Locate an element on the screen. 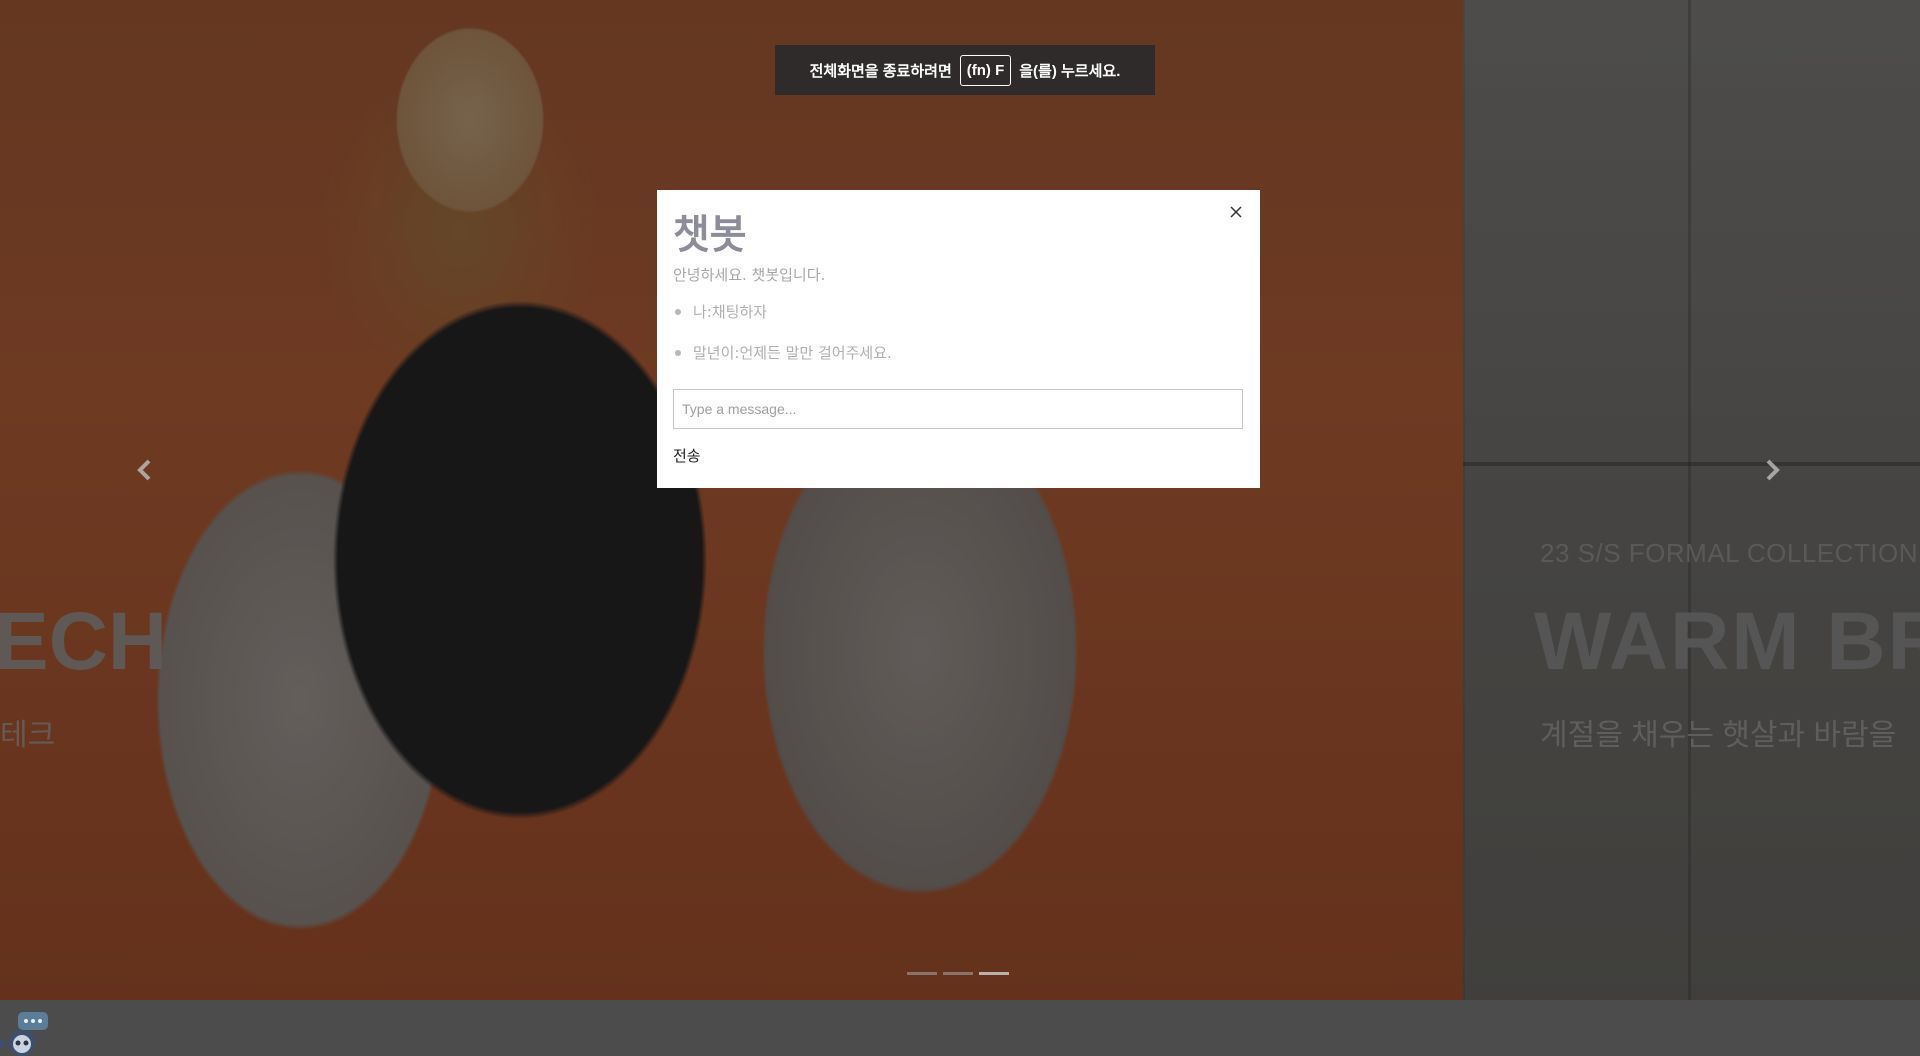 This screenshot has width=1920, height=1056. chat-message-list: 나:채팅하자 말년이:언제든 말만 걸어주세요. is located at coordinates (782, 343).